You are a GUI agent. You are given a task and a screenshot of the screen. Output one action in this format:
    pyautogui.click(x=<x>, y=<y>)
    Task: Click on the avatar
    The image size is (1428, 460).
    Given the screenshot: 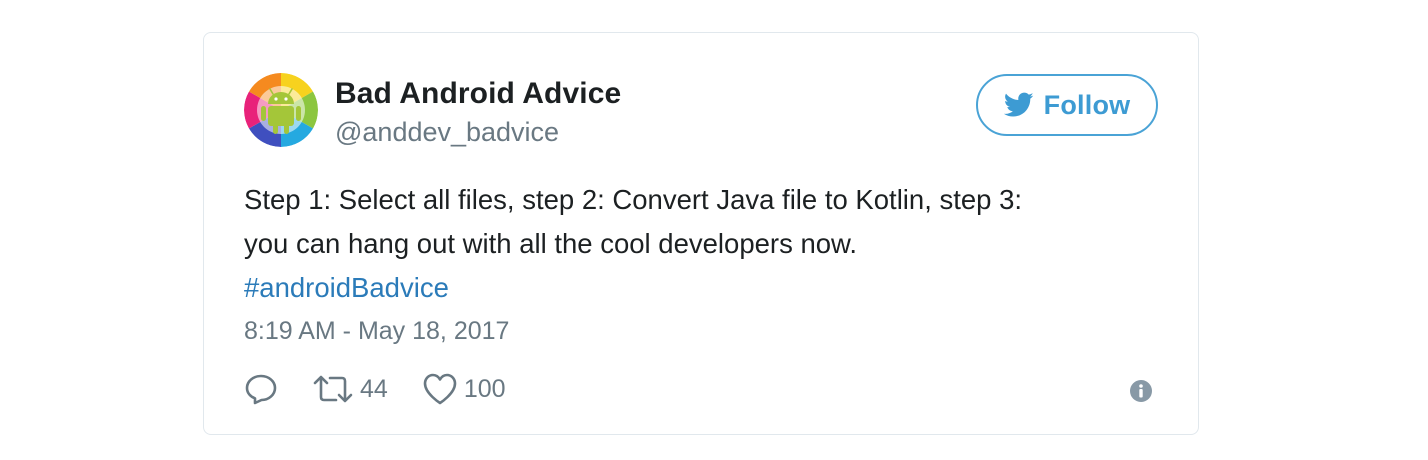 What is the action you would take?
    pyautogui.click(x=281, y=110)
    